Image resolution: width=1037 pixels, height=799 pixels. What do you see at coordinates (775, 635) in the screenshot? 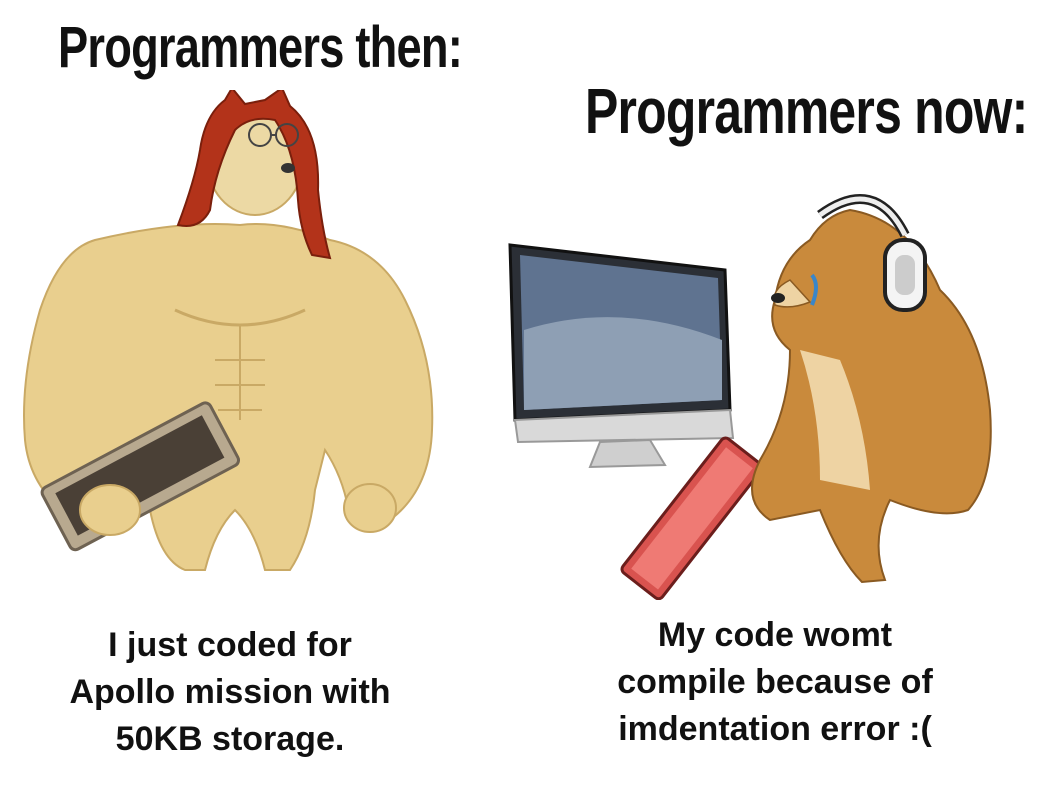
I see `caption-line: My code womt` at bounding box center [775, 635].